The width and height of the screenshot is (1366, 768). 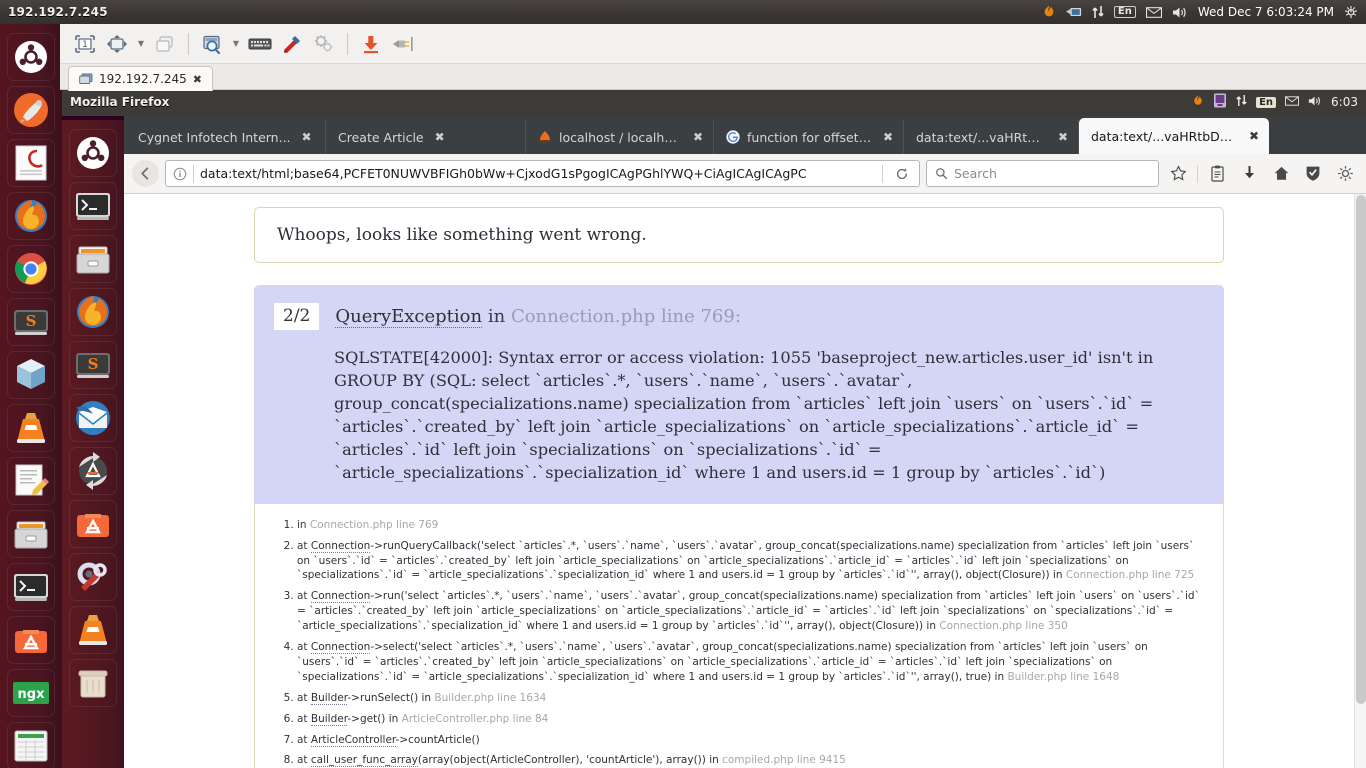 What do you see at coordinates (1063, 137) in the screenshot?
I see `firefox-tab-close-4: ✖` at bounding box center [1063, 137].